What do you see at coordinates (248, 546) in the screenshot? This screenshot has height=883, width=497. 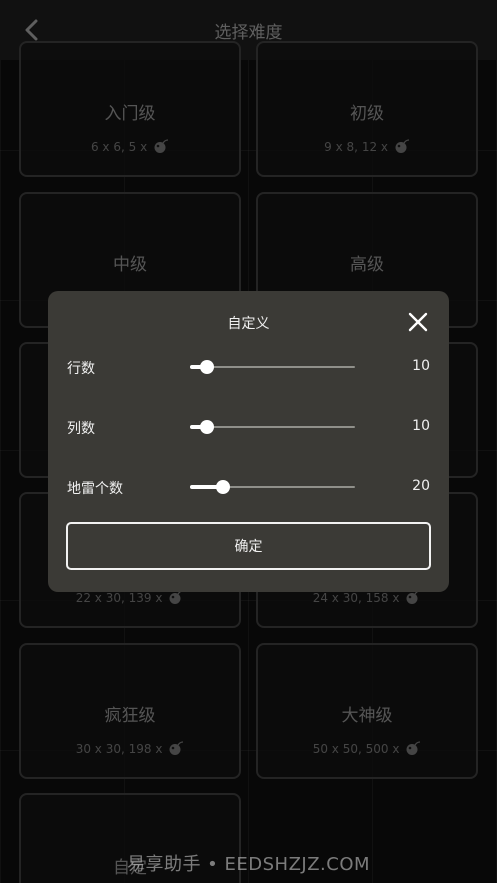 I see `confirm-button: 确定` at bounding box center [248, 546].